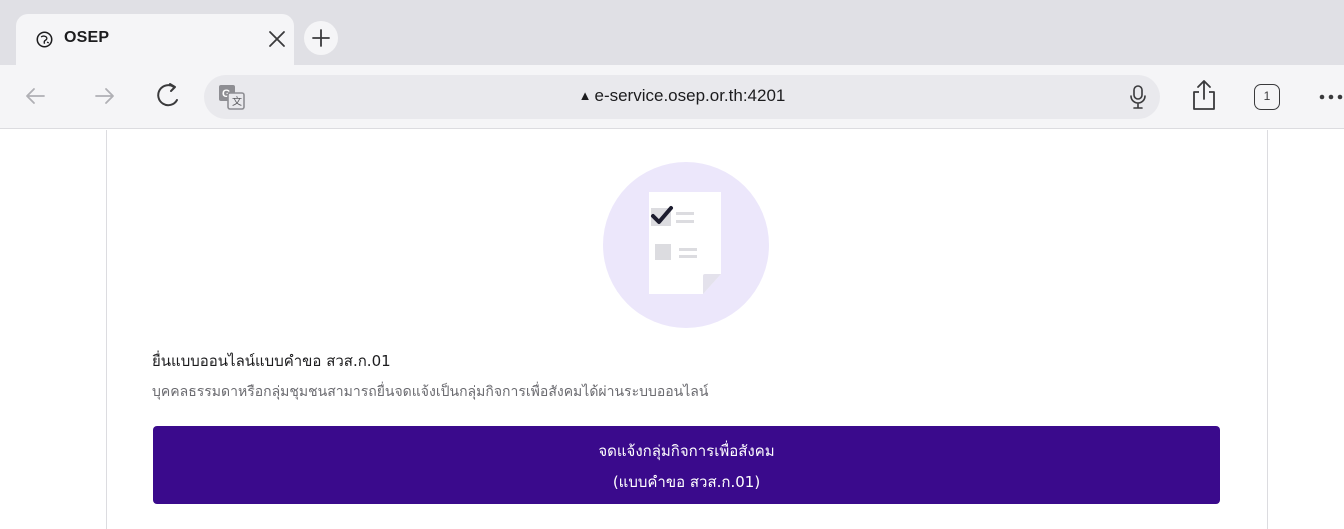  What do you see at coordinates (35, 96) in the screenshot?
I see `arrow-left-icon` at bounding box center [35, 96].